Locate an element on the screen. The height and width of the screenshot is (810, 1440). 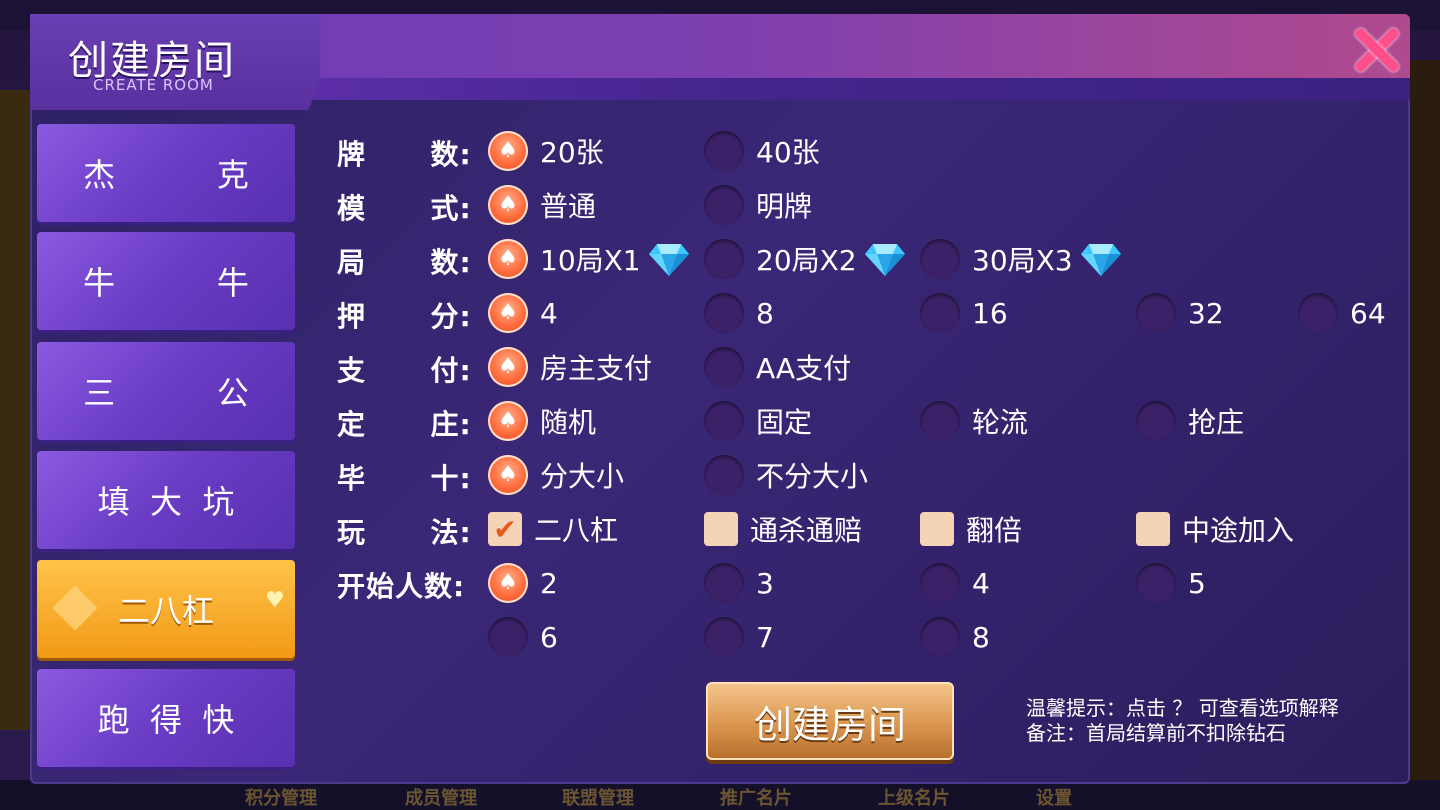
option-item: ♠ 10局X1 is located at coordinates (588, 259).